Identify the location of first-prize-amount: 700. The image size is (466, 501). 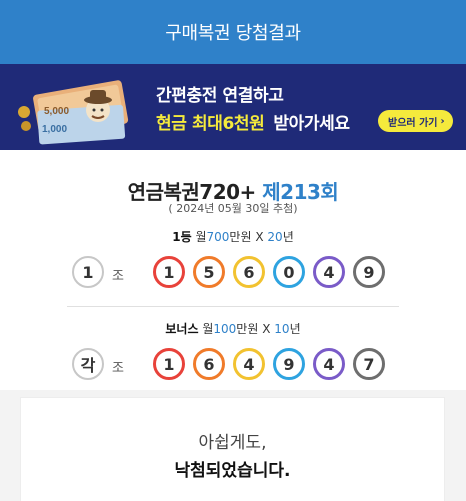
(218, 237).